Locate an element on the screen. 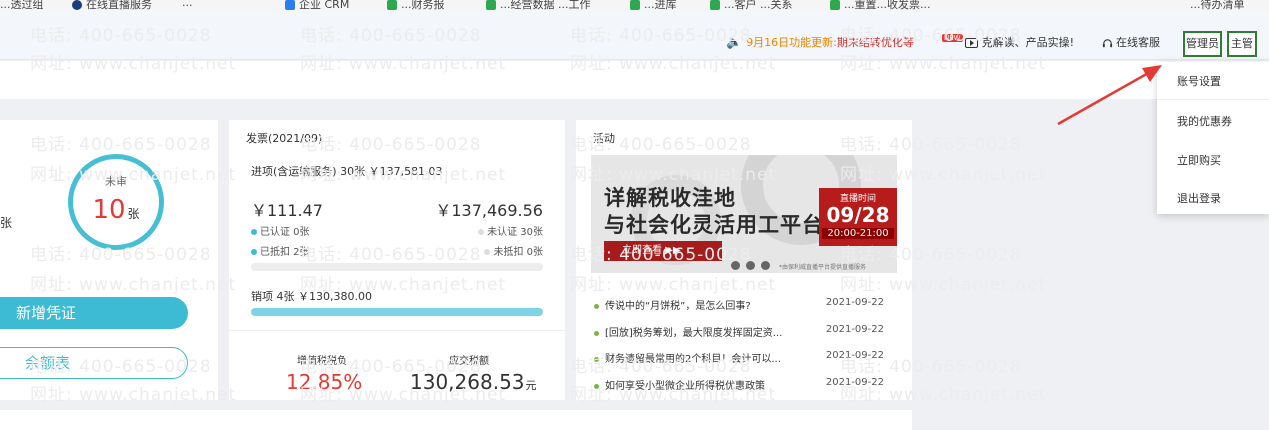  unreviewed-circle: 未审 10 张 is located at coordinates (116, 202).